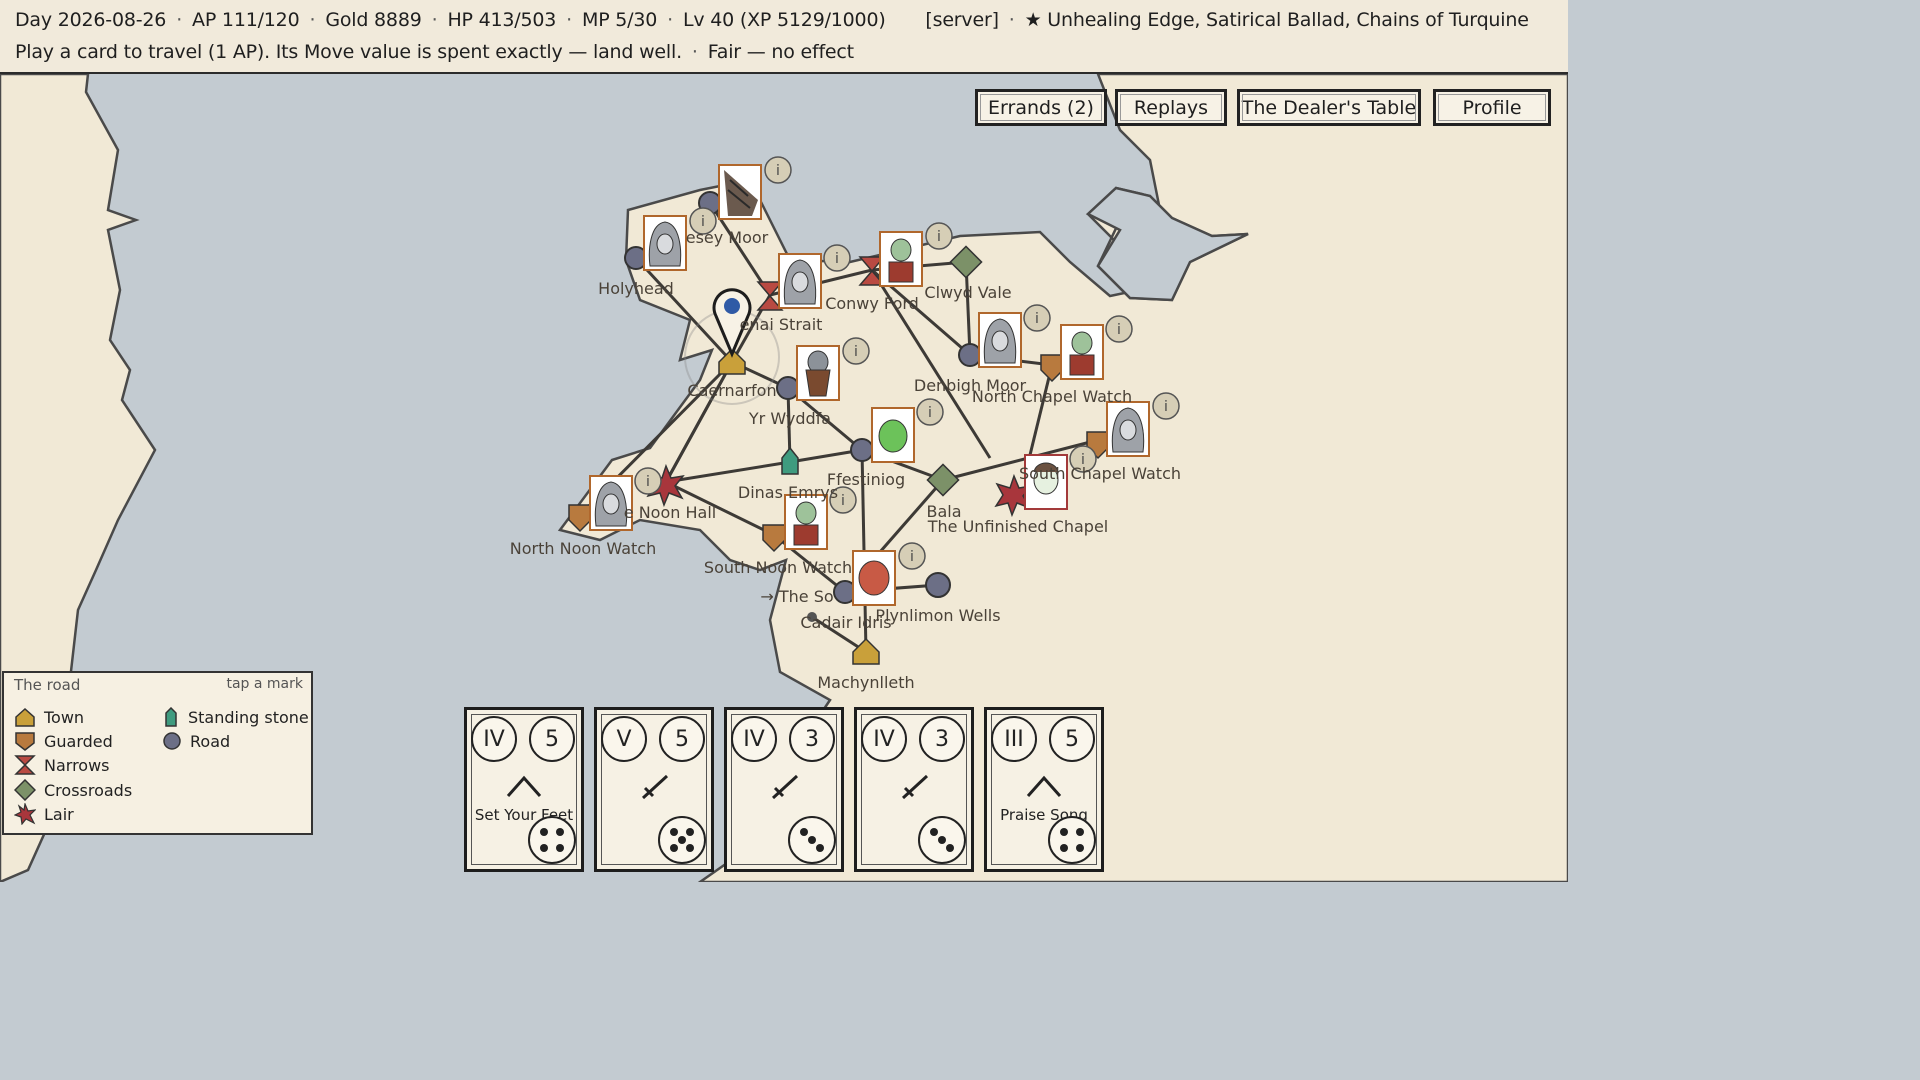 This screenshot has height=1080, width=1920. Describe the element at coordinates (866, 479) in the screenshot. I see `label-ffestiniog: Ffestiniog` at that location.